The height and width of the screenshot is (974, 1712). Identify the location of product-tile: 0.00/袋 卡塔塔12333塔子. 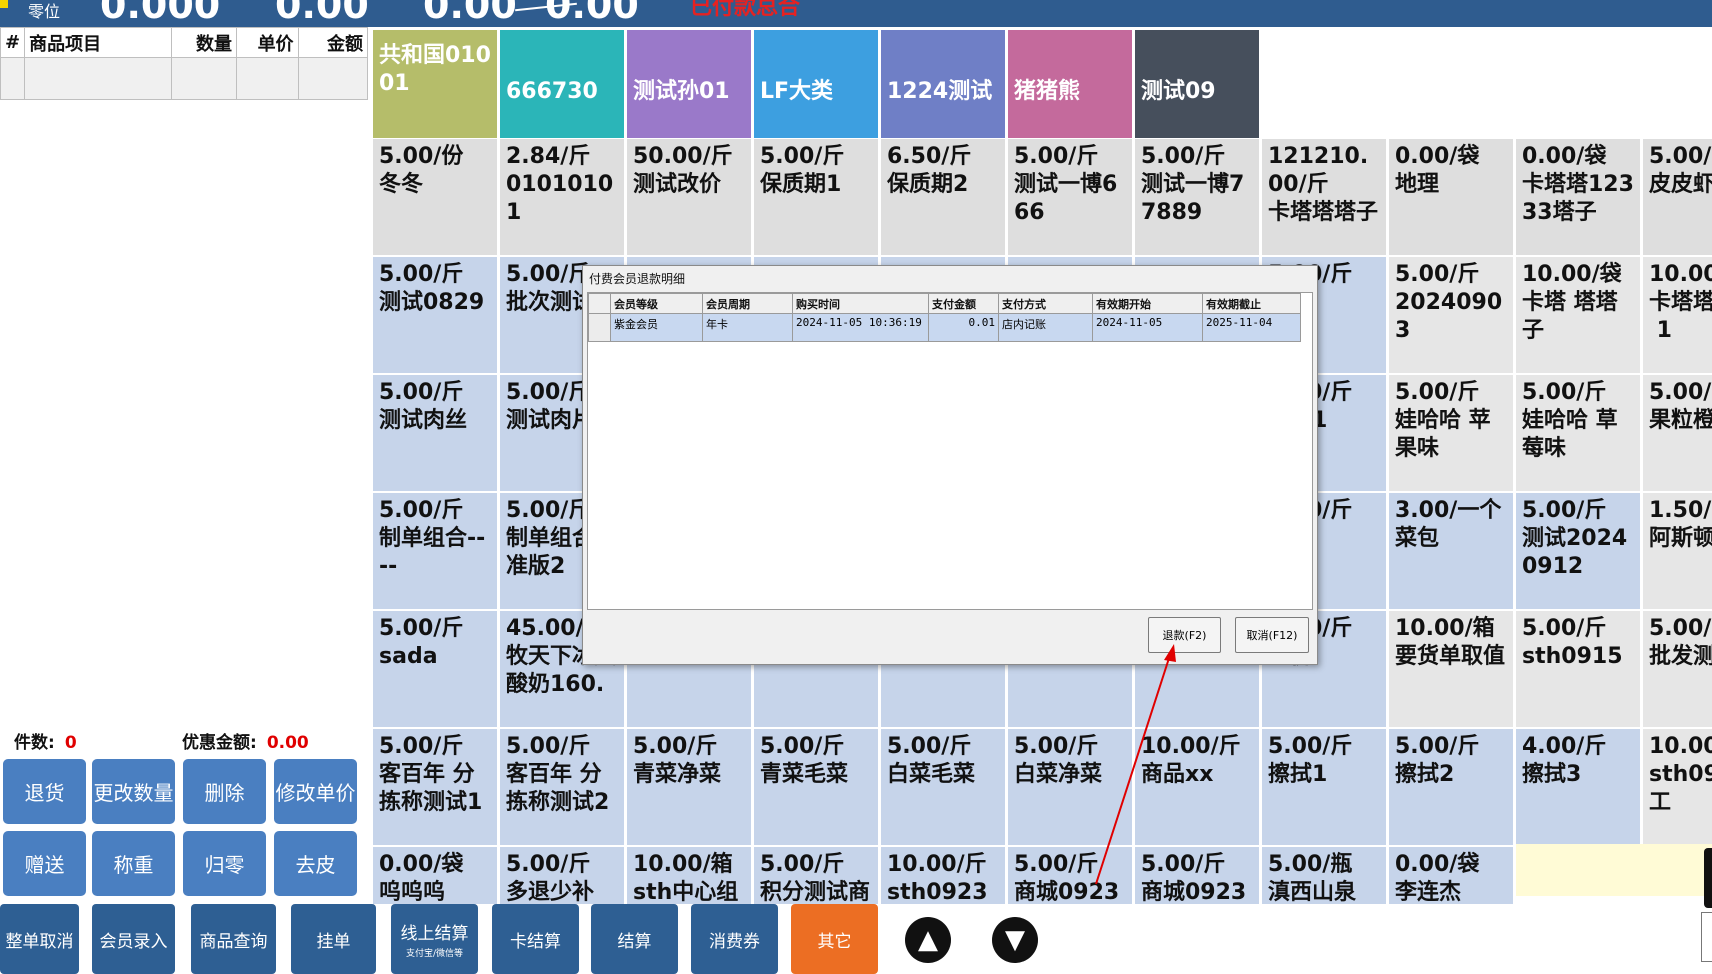
(1578, 197).